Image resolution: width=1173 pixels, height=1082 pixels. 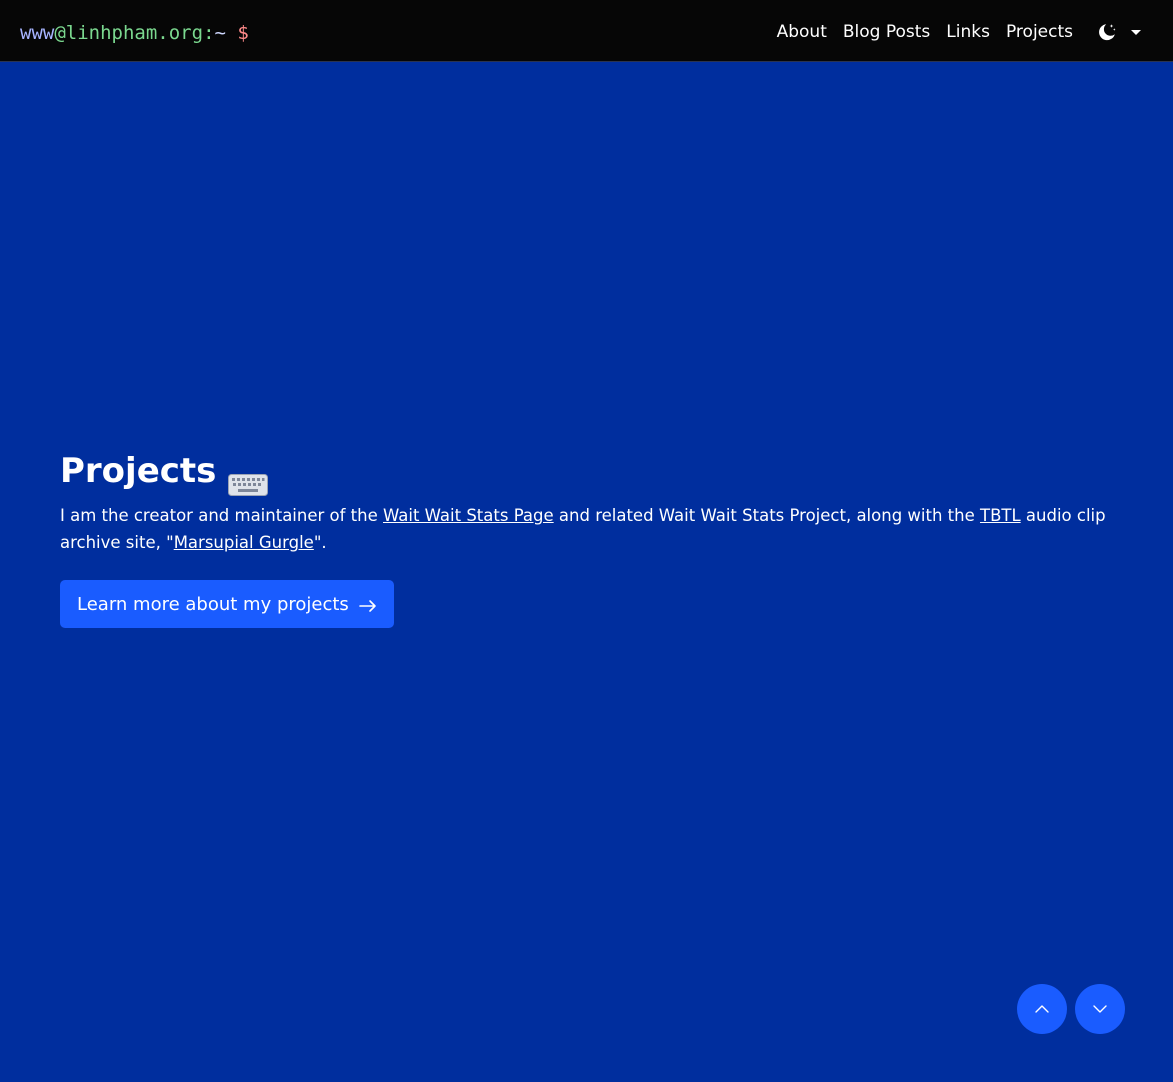 What do you see at coordinates (244, 542) in the screenshot?
I see `marsupial-gurgle-link: Marsupial Gurgle` at bounding box center [244, 542].